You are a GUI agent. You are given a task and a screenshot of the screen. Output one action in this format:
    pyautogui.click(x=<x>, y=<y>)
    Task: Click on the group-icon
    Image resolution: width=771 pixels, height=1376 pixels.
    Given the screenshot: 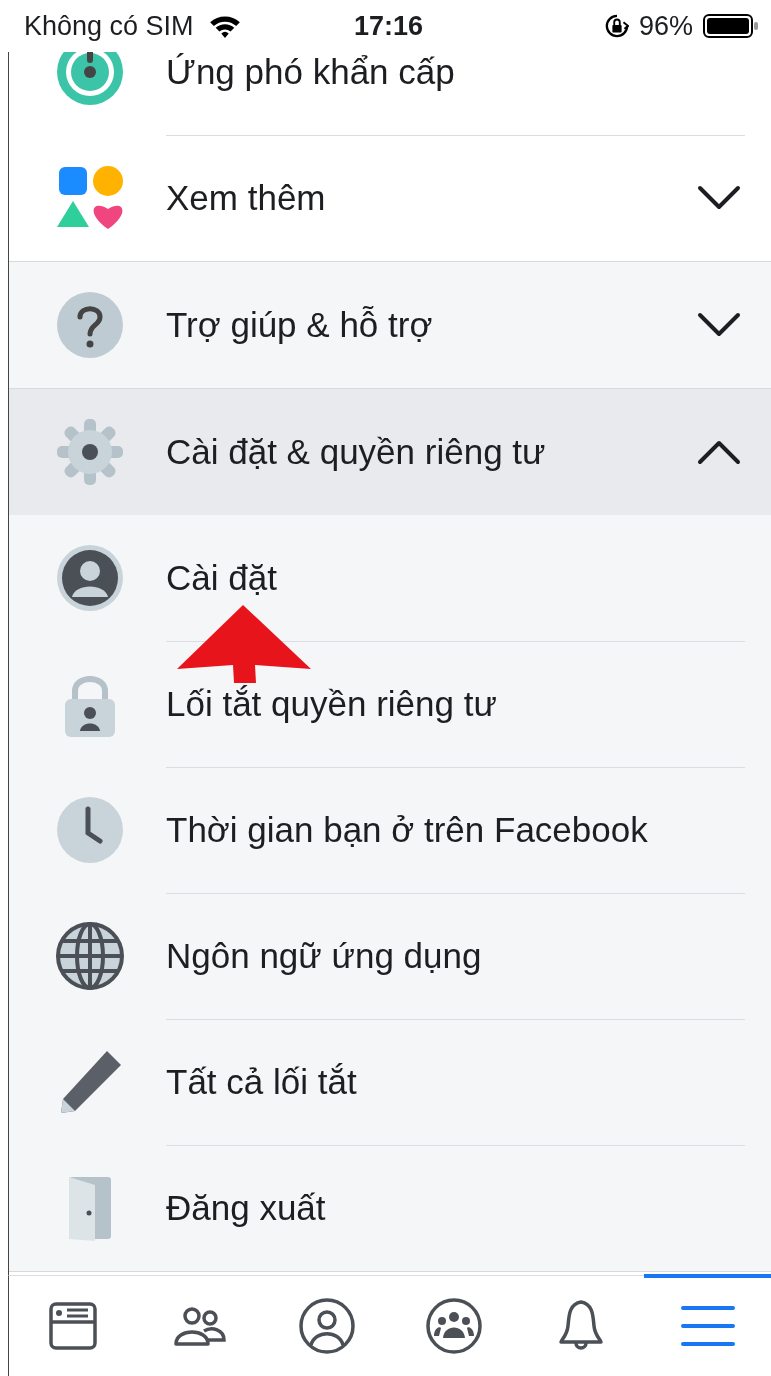 What is the action you would take?
    pyautogui.click(x=453, y=1326)
    